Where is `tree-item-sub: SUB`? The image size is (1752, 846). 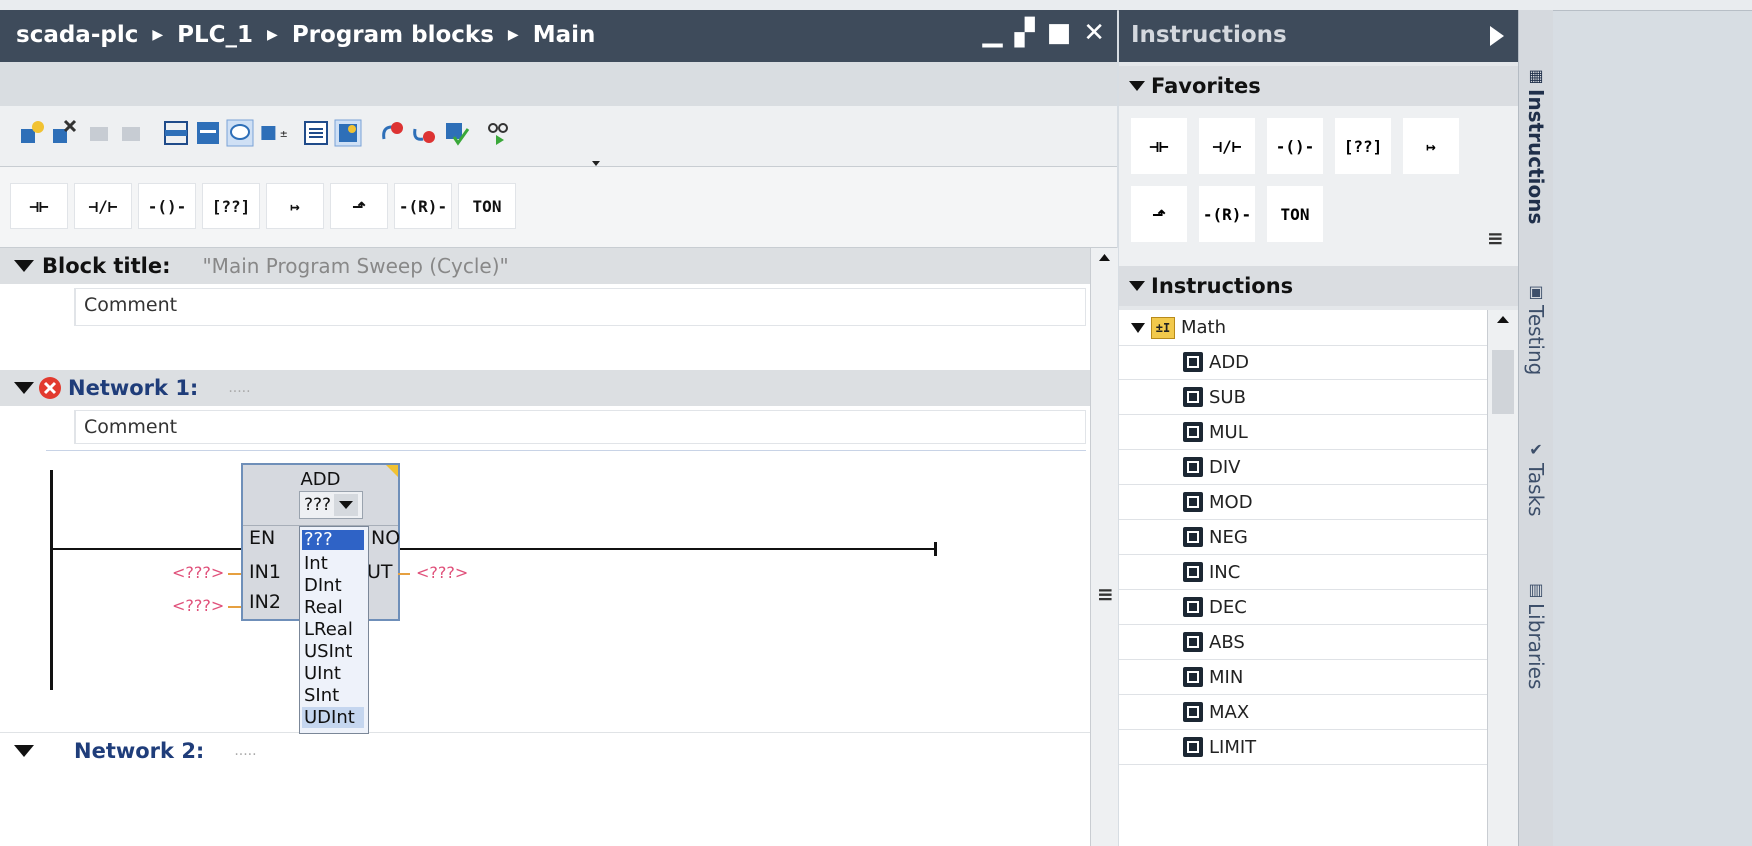
tree-item-sub: SUB is located at coordinates (1303, 397).